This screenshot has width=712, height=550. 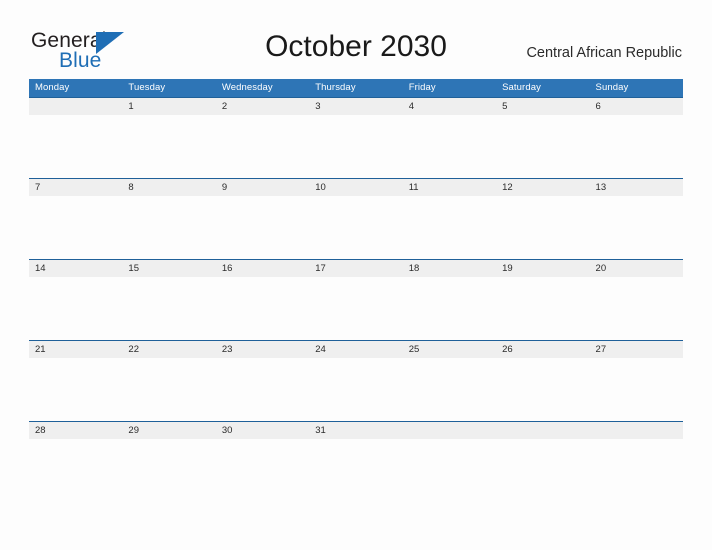 I want to click on day-cell: 18, so click(x=449, y=268).